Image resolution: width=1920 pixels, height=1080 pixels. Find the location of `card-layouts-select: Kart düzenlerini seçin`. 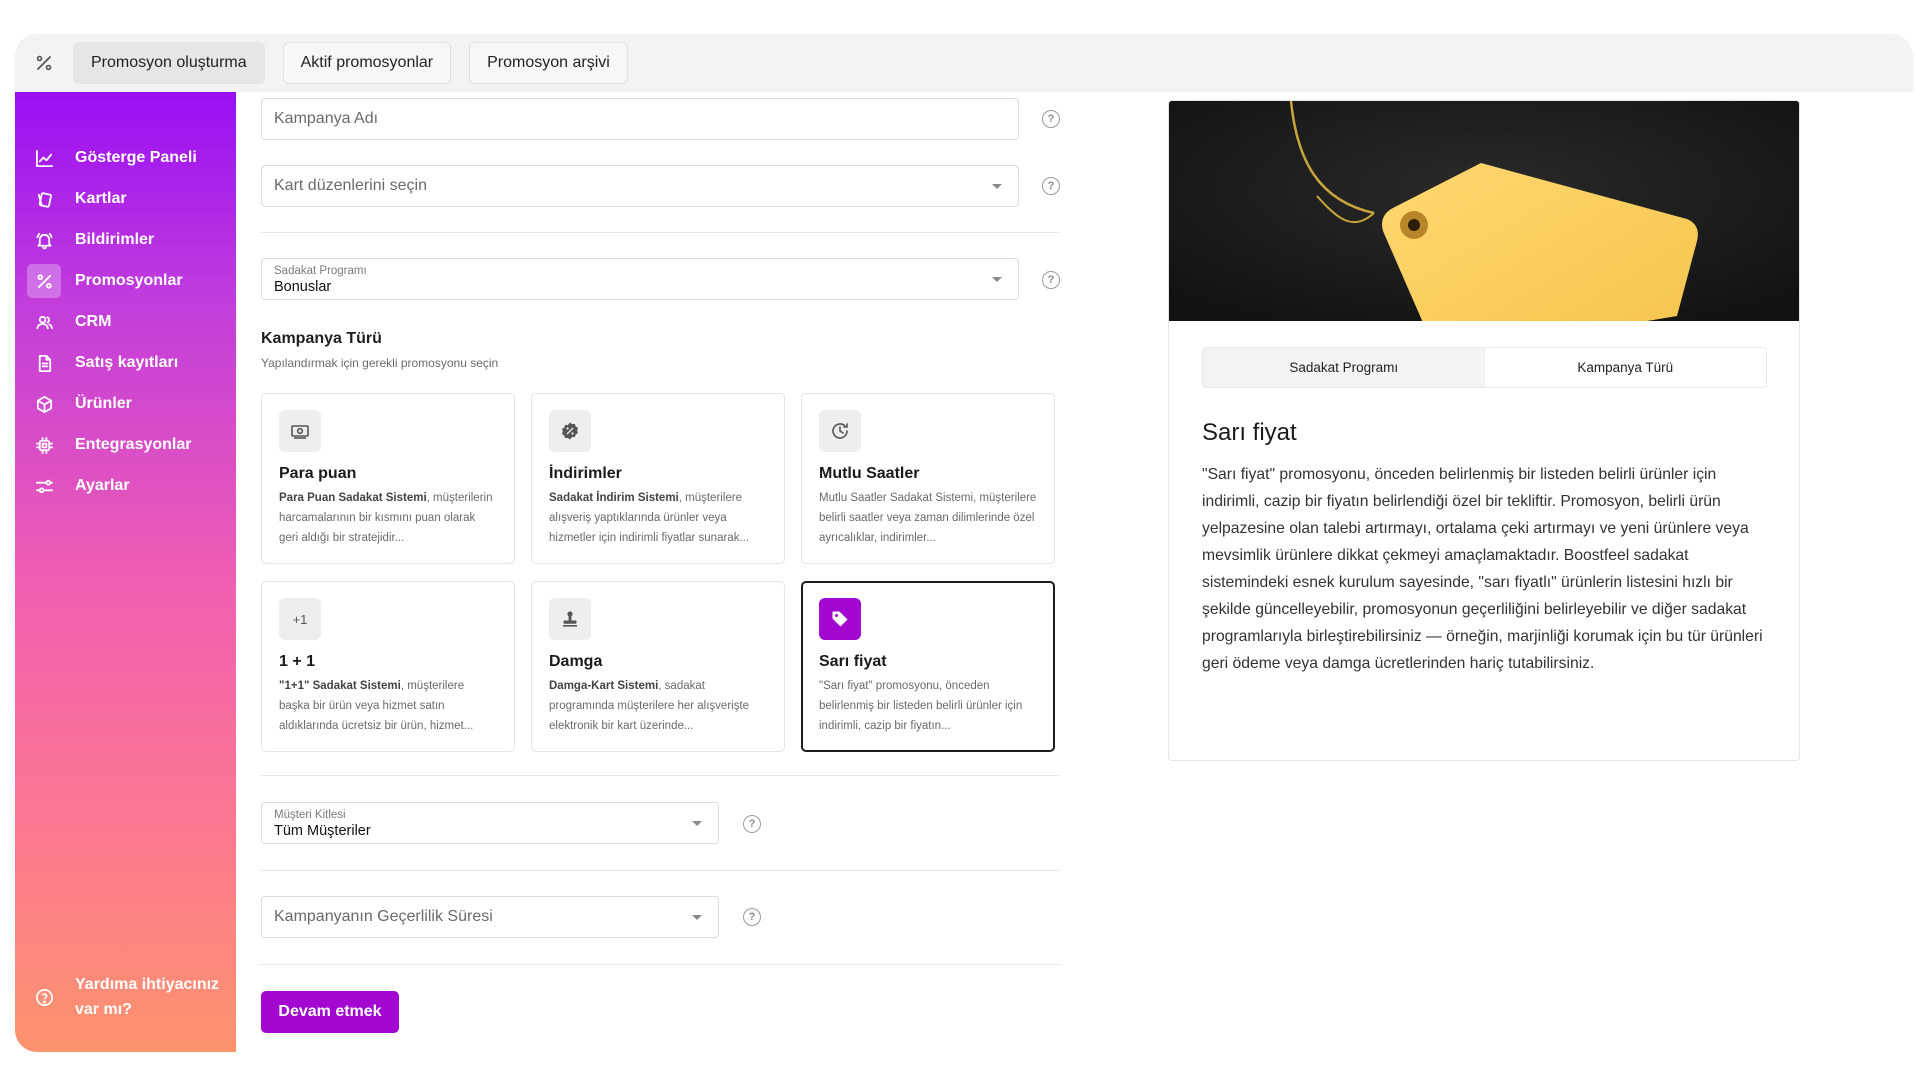

card-layouts-select: Kart düzenlerini seçin is located at coordinates (640, 186).